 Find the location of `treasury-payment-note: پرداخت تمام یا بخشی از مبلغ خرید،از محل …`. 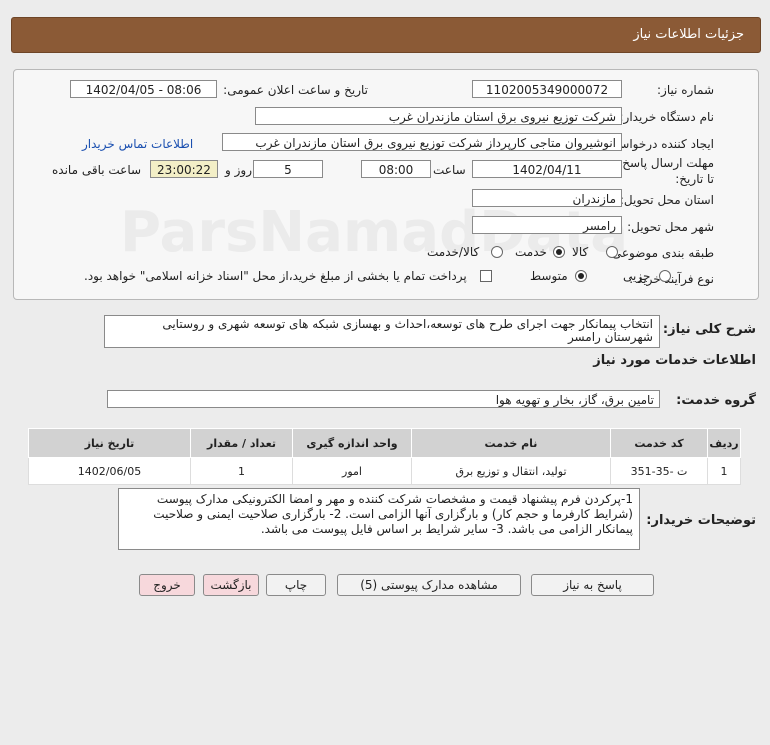

treasury-payment-note: پرداخت تمام یا بخشی از مبلغ خرید،از محل … is located at coordinates (275, 276).